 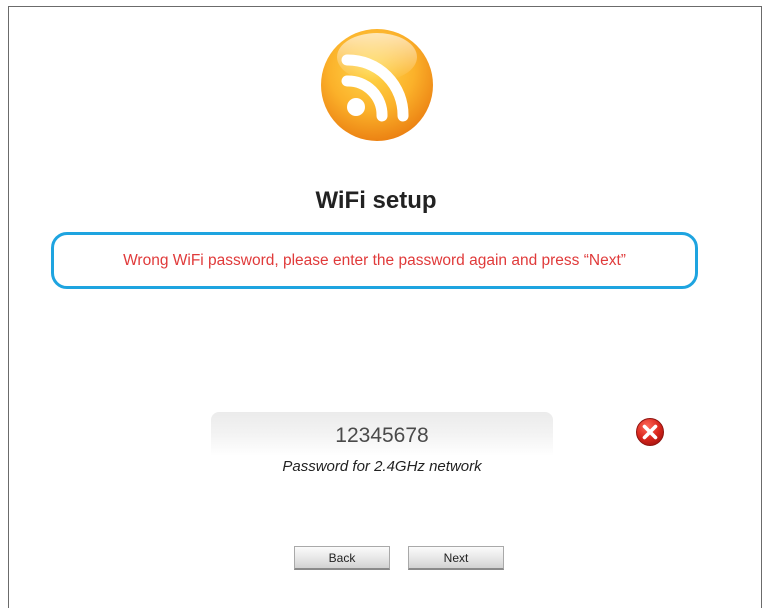 What do you see at coordinates (342, 558) in the screenshot?
I see `back-button: Back` at bounding box center [342, 558].